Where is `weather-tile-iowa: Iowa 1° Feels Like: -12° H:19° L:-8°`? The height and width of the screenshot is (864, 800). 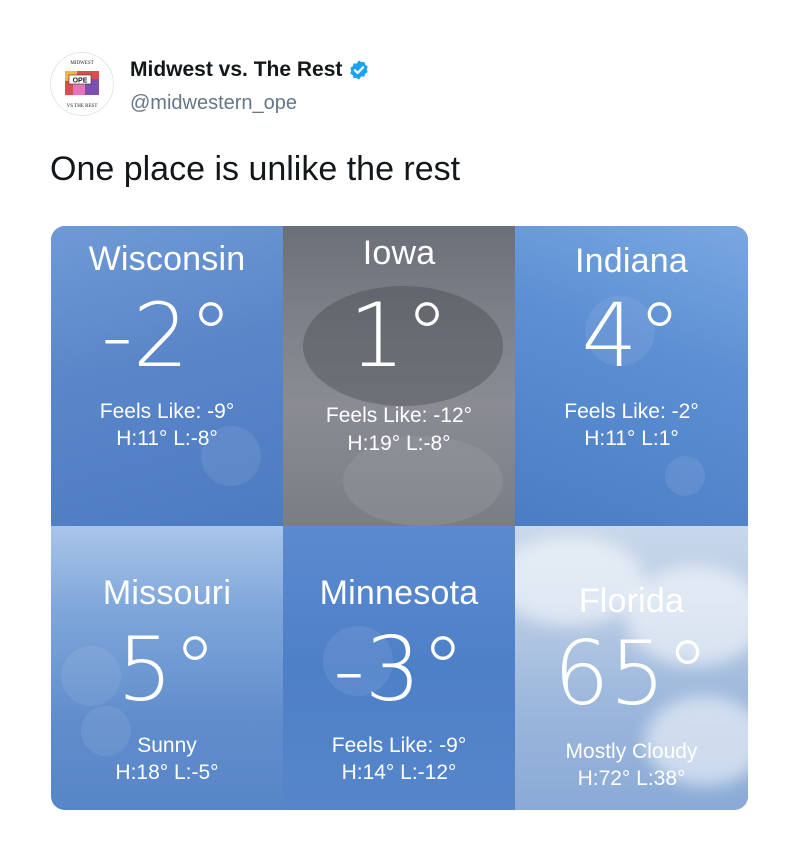 weather-tile-iowa: Iowa 1° Feels Like: -12° H:19° L:-8° is located at coordinates (399, 376).